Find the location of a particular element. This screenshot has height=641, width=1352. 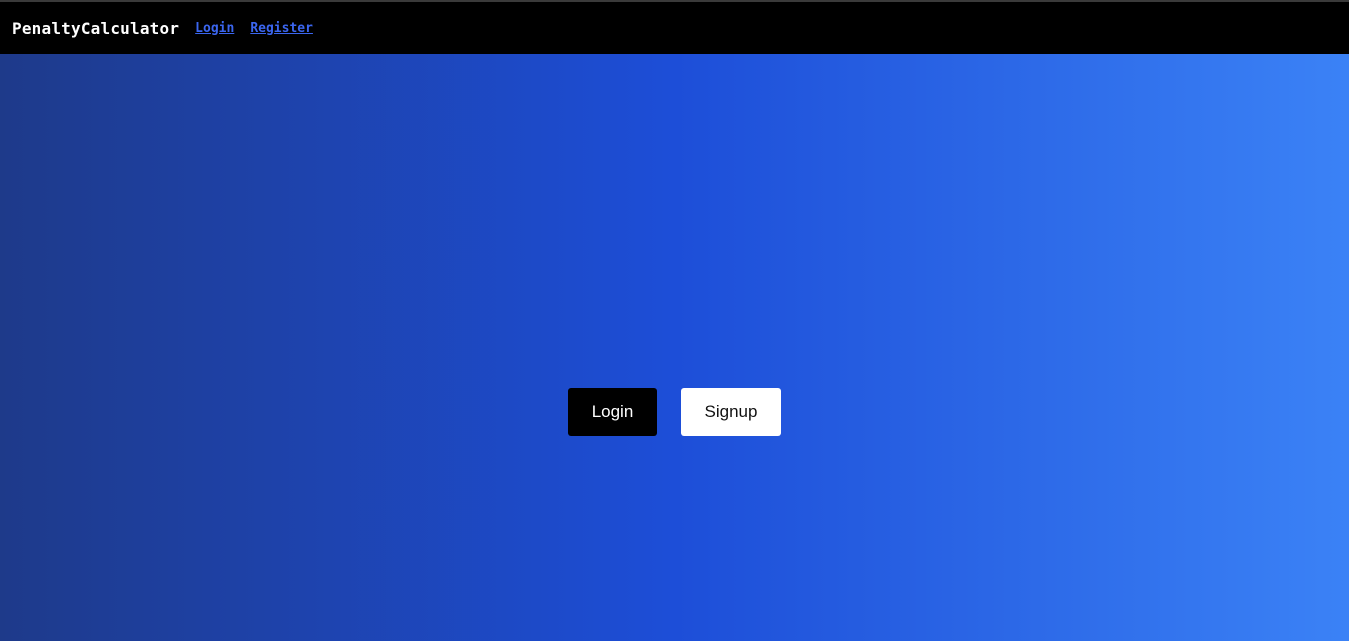

nav-link-register: Register is located at coordinates (281, 28).